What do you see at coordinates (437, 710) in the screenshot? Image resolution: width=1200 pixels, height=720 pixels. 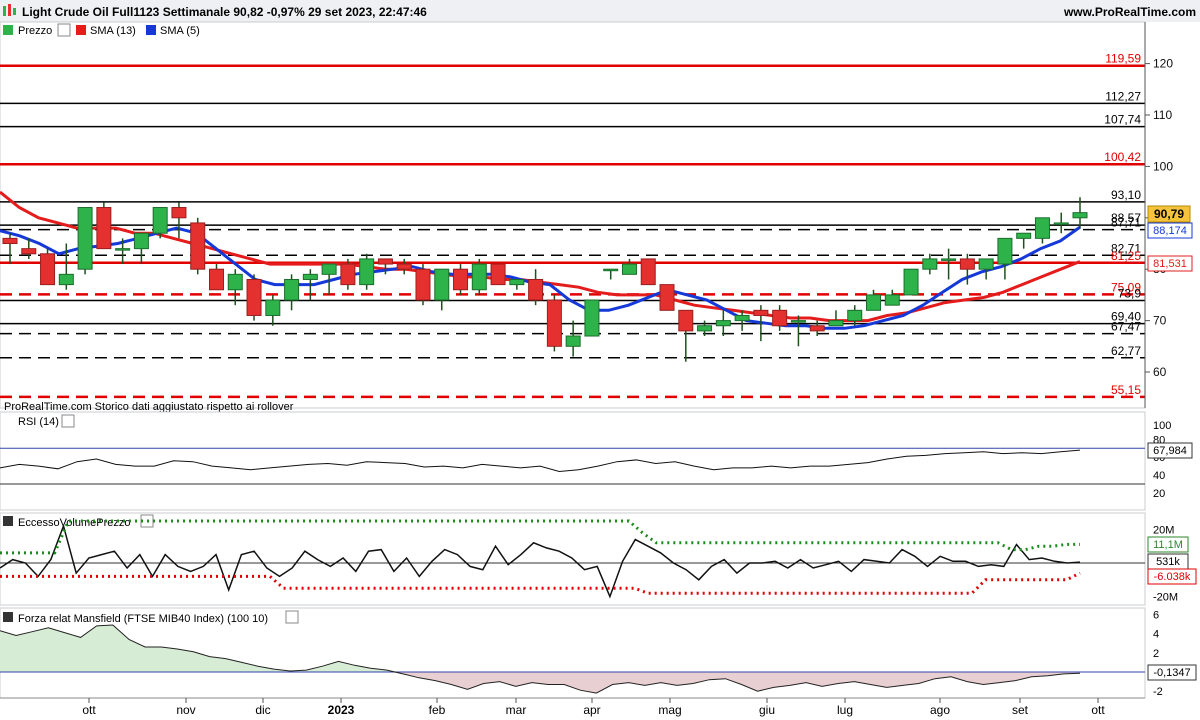 I see `x-tick-label: feb` at bounding box center [437, 710].